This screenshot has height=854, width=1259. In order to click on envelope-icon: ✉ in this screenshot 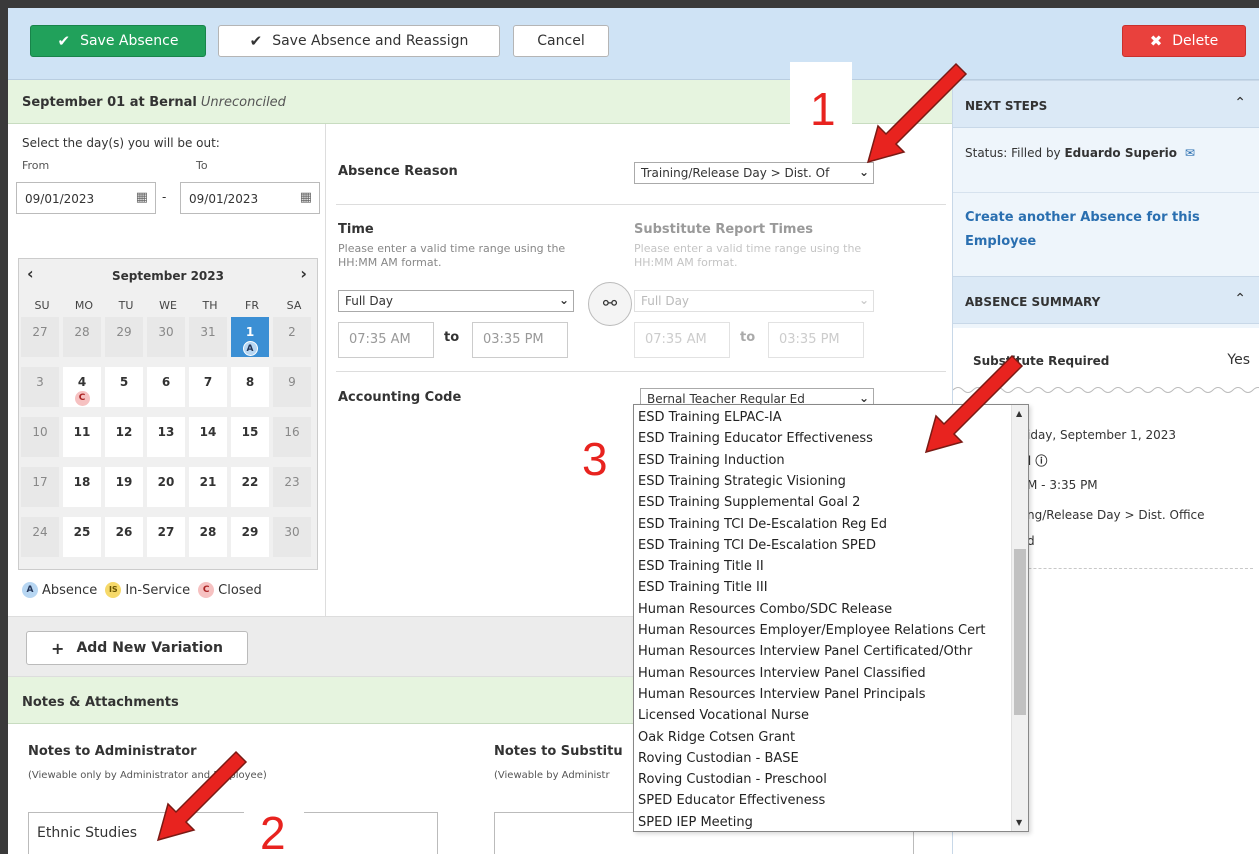, I will do `click(1190, 153)`.